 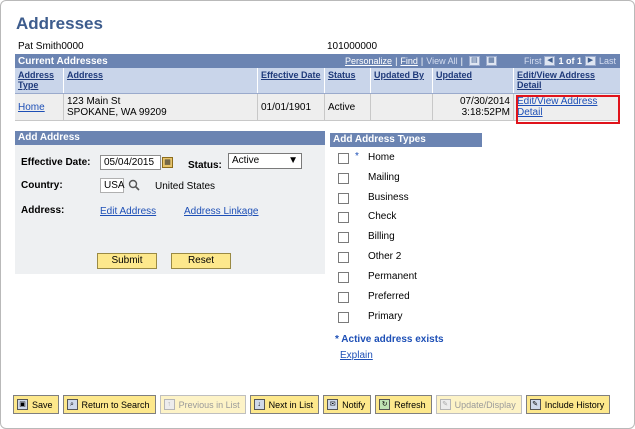 What do you see at coordinates (570, 61) in the screenshot?
I see `row-range: 1 of 1` at bounding box center [570, 61].